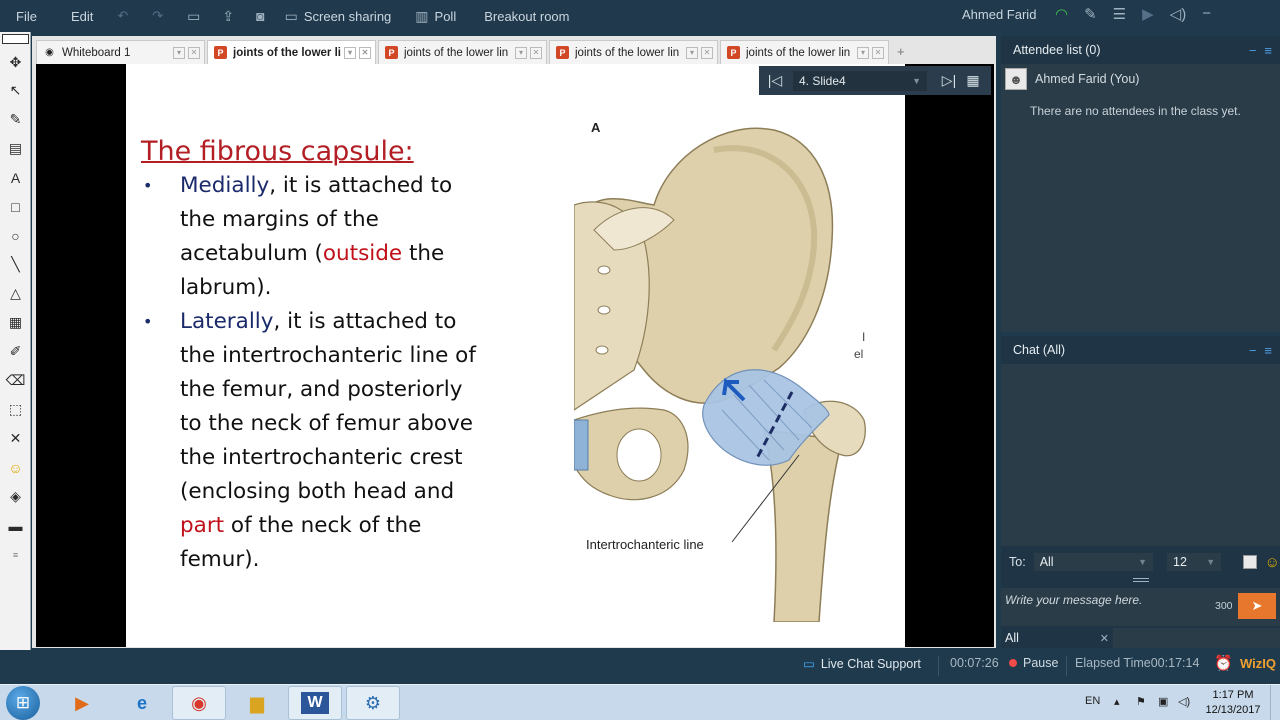 The width and height of the screenshot is (1280, 720). Describe the element at coordinates (15, 119) in the screenshot. I see `pencil-icon: ✎` at that location.